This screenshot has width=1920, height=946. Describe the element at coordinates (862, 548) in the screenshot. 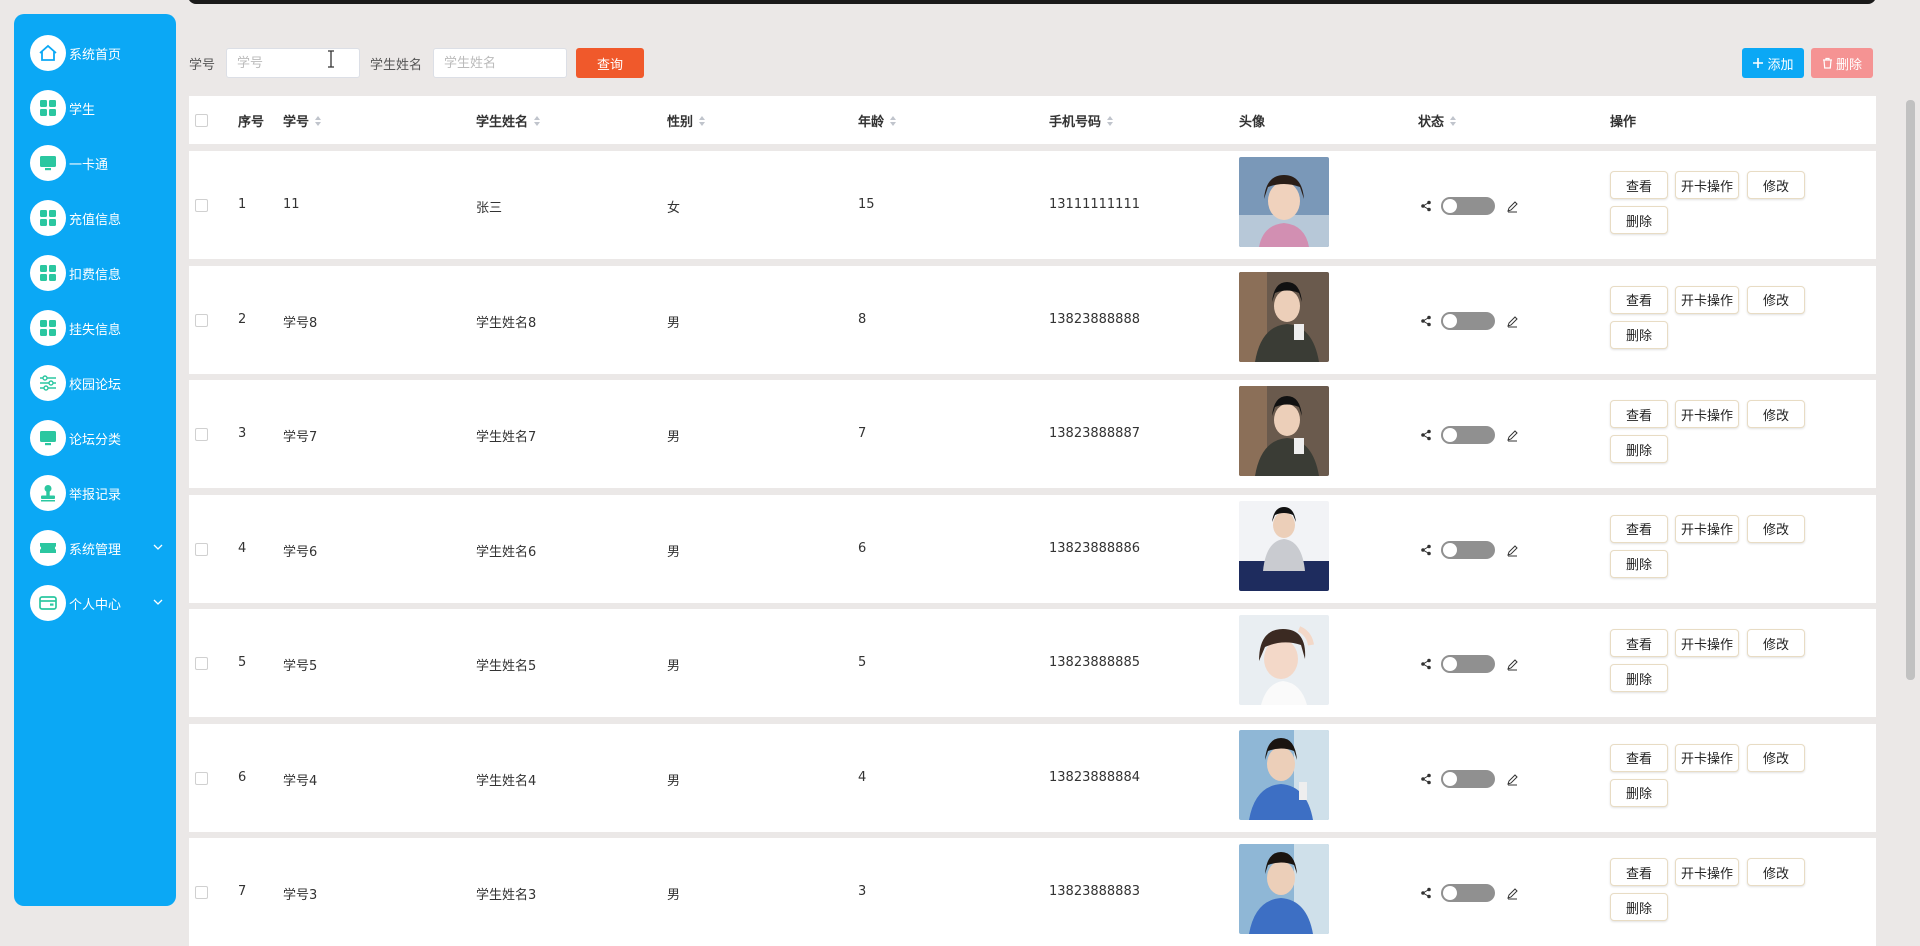

I see `cell-age: 6` at that location.